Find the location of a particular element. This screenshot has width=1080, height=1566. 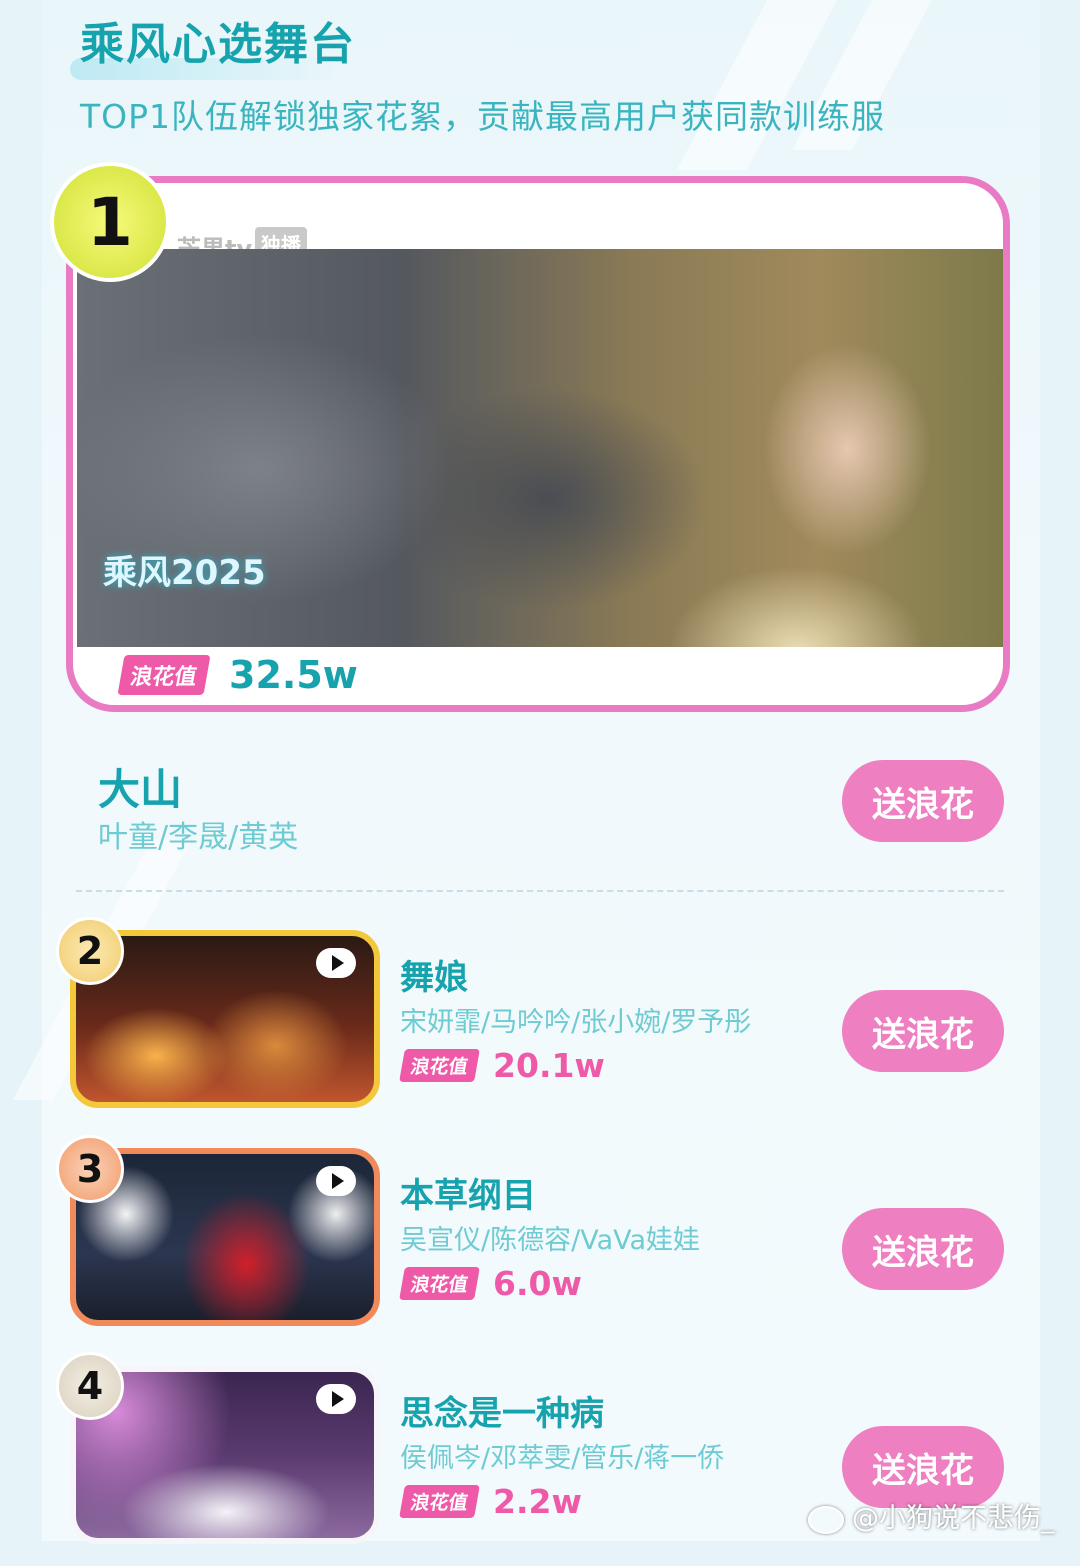

section-divider is located at coordinates (540, 891).